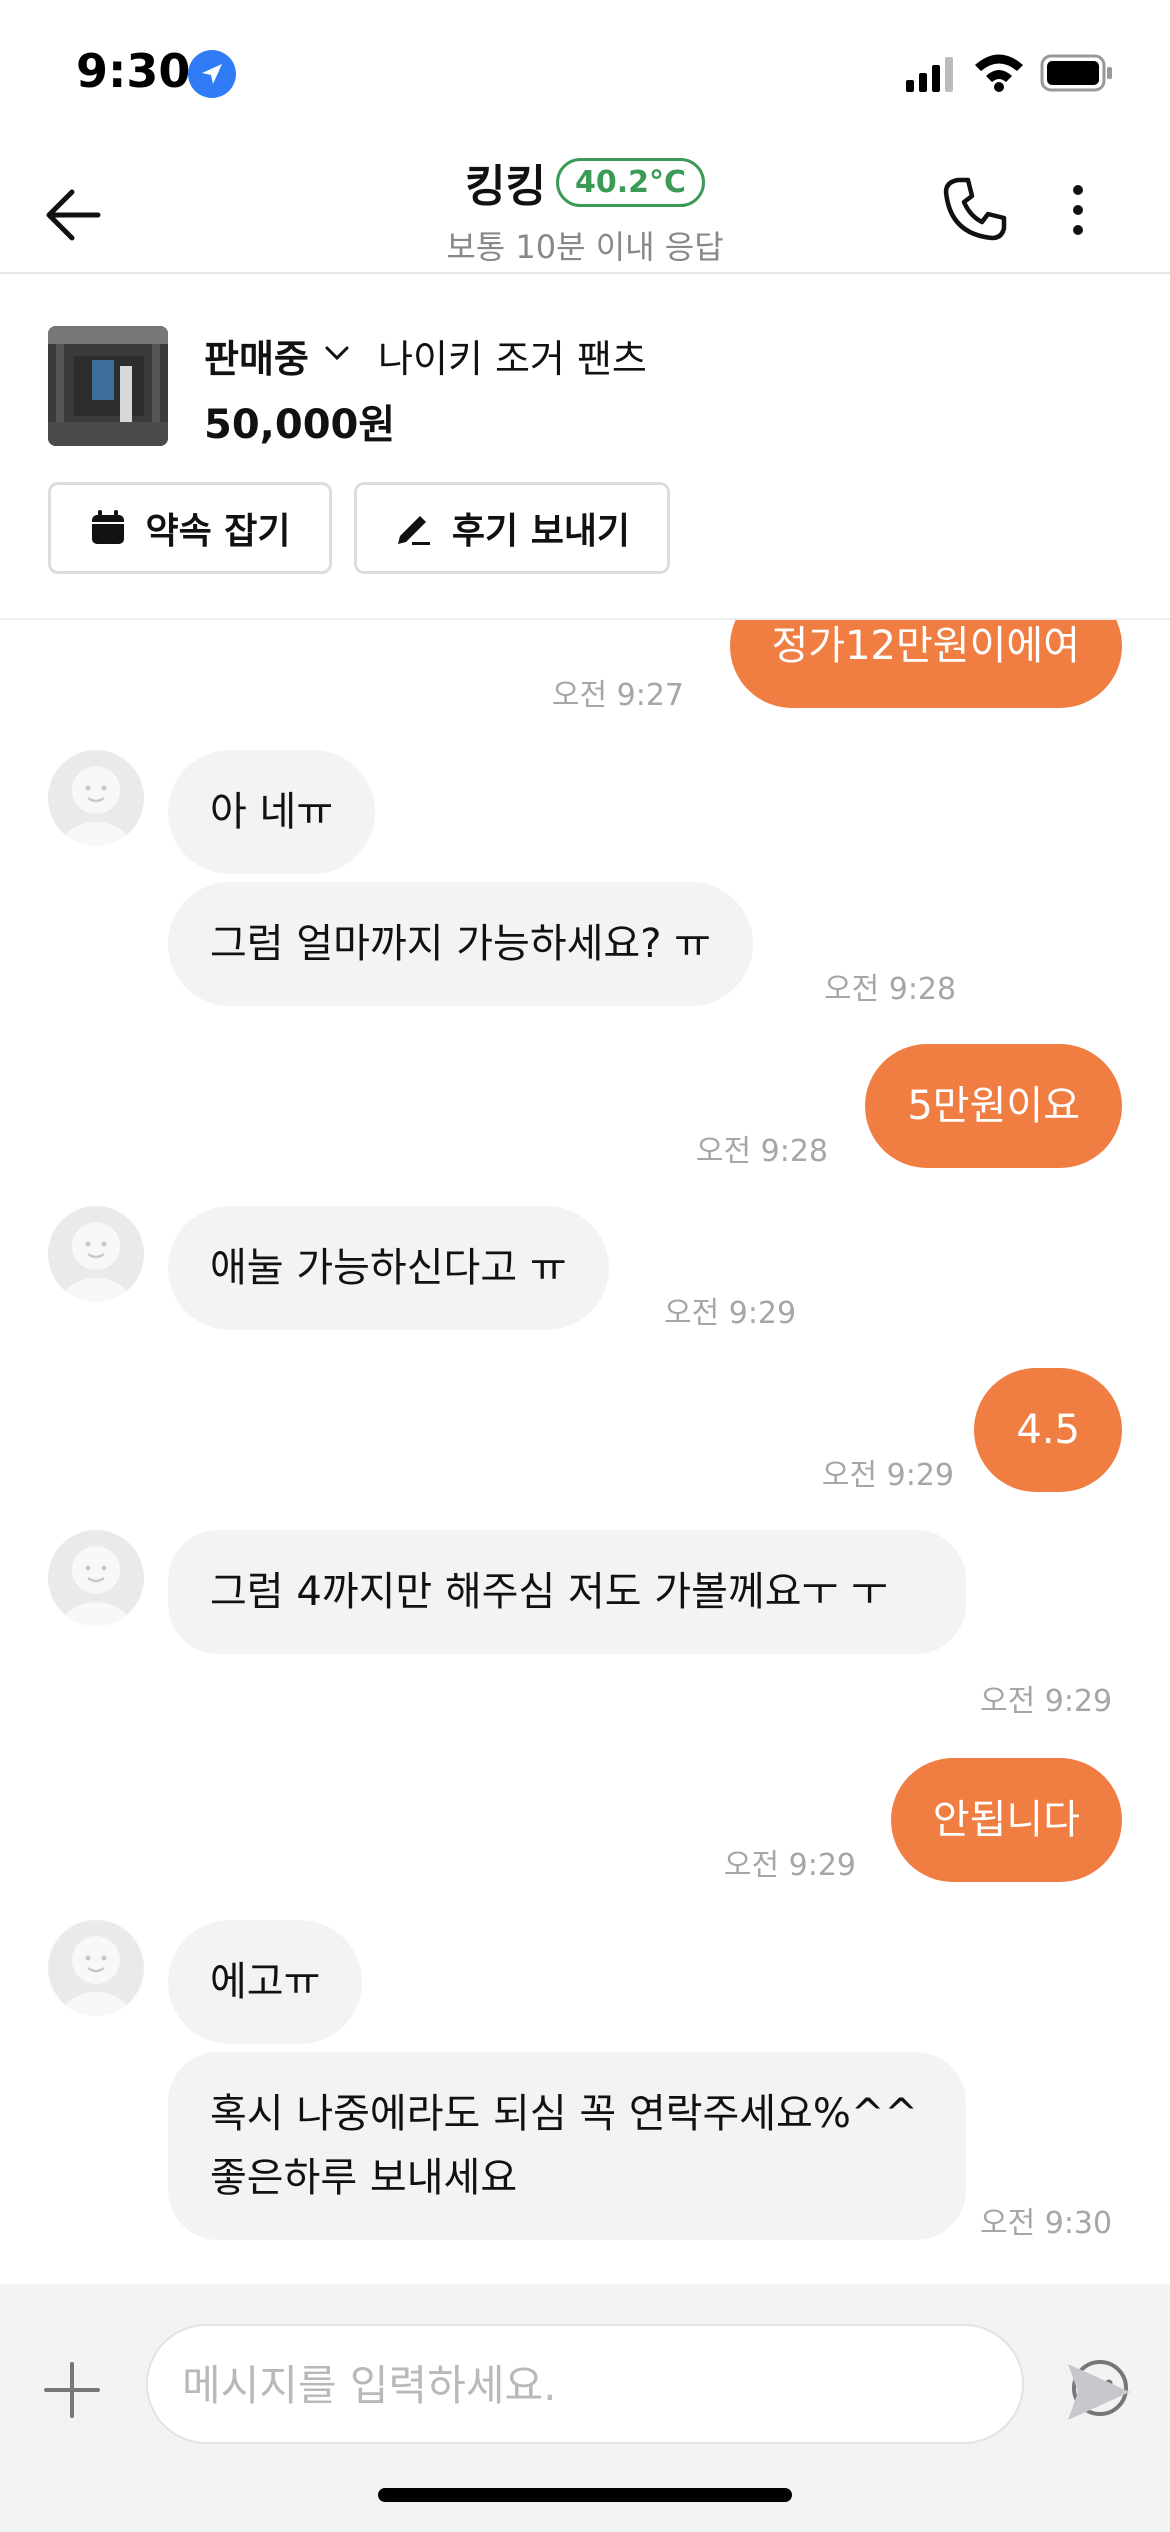  I want to click on message-bubble-outgoing: 4.5, so click(1048, 1430).